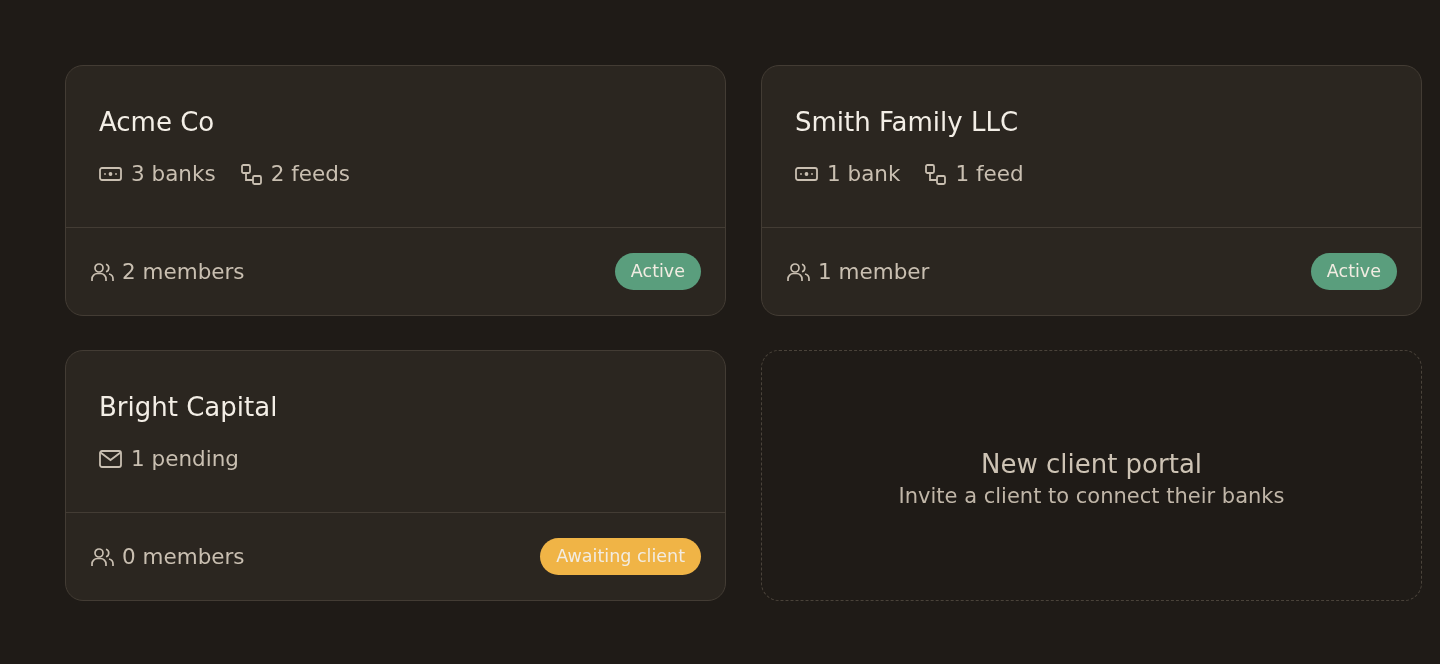 Image resolution: width=1440 pixels, height=664 pixels. What do you see at coordinates (864, 174) in the screenshot?
I see `bank-count: 1 bank` at bounding box center [864, 174].